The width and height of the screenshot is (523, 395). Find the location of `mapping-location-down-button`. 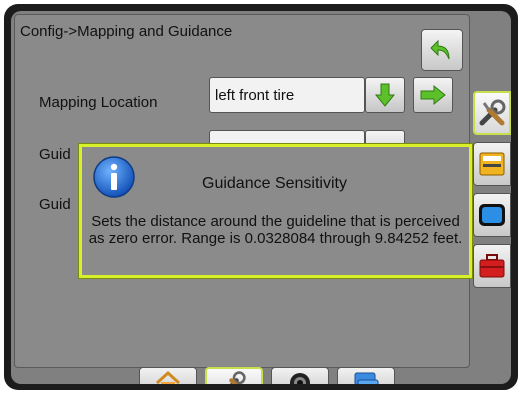

mapping-location-down-button is located at coordinates (385, 95).